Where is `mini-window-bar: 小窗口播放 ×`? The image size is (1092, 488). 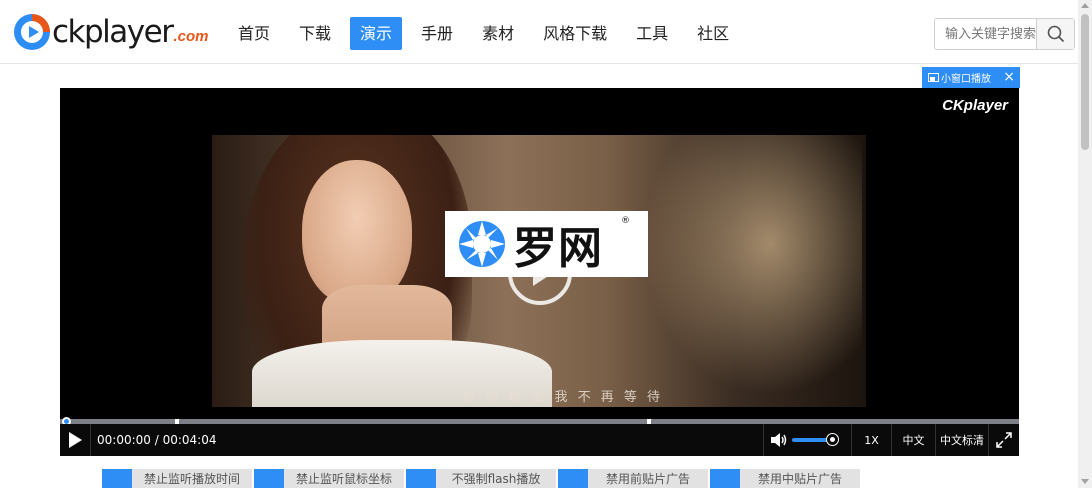 mini-window-bar: 小窗口播放 × is located at coordinates (971, 77).